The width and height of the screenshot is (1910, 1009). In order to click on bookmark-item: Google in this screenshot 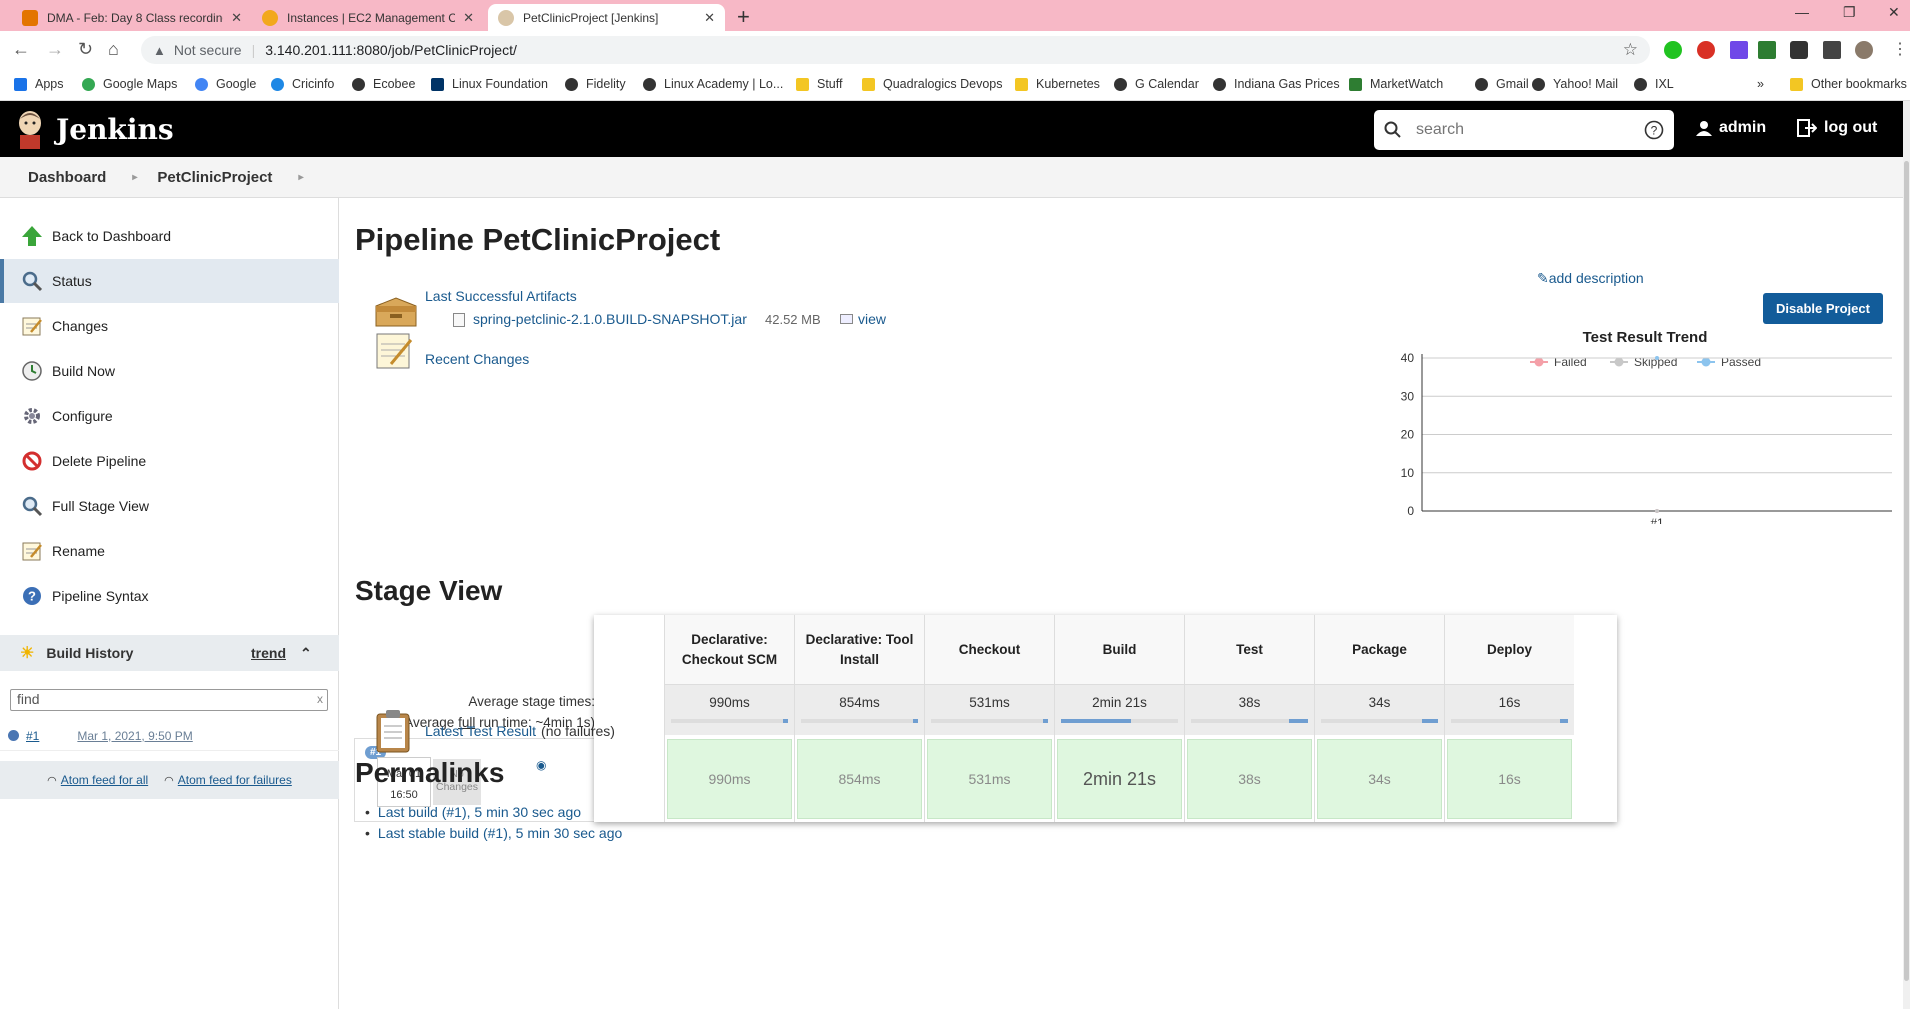, I will do `click(225, 84)`.